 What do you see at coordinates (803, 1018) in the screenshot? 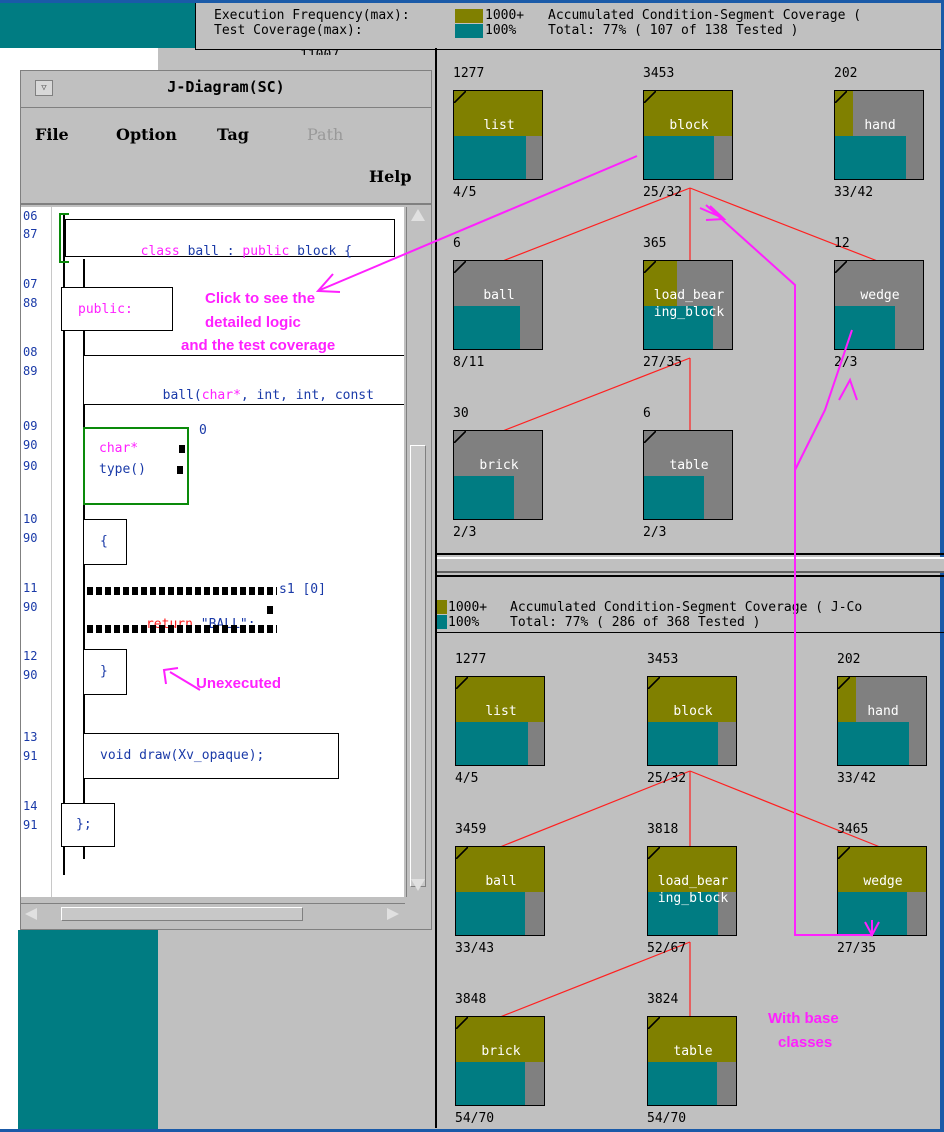
I see `annotation-with-base: With base` at bounding box center [803, 1018].